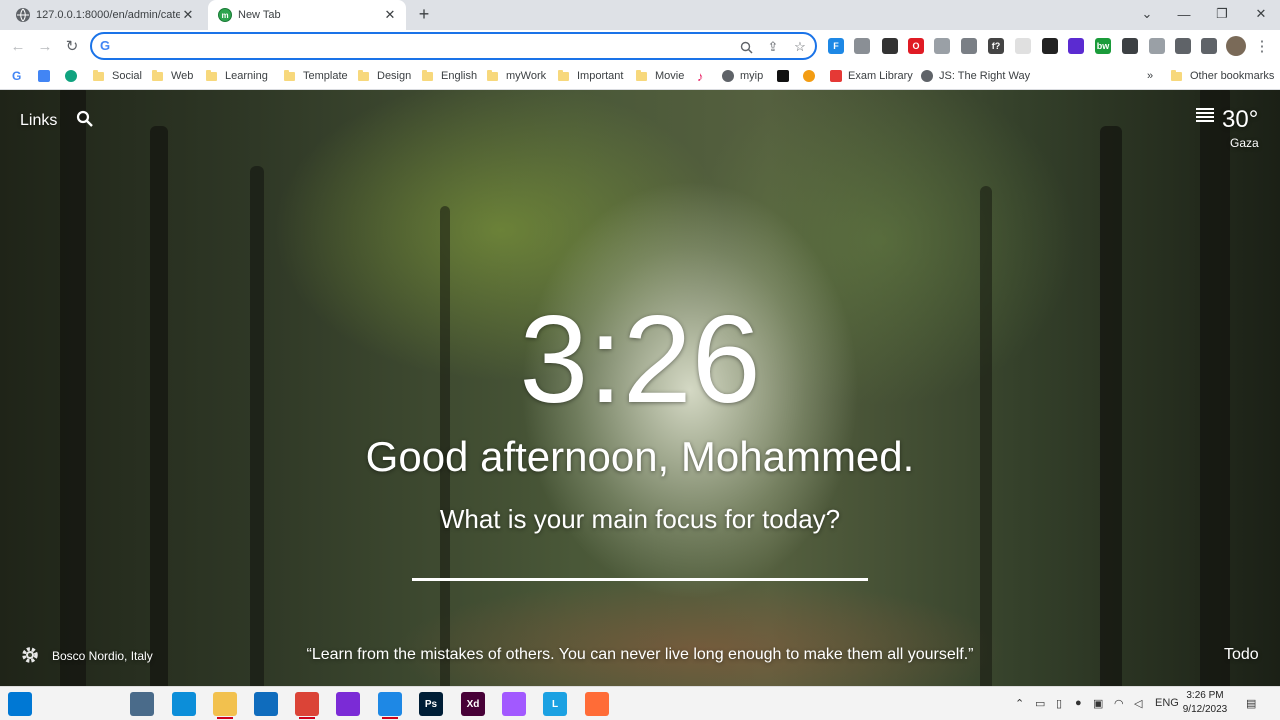  Describe the element at coordinates (348, 704) in the screenshot. I see `phpstorm-icon` at that location.